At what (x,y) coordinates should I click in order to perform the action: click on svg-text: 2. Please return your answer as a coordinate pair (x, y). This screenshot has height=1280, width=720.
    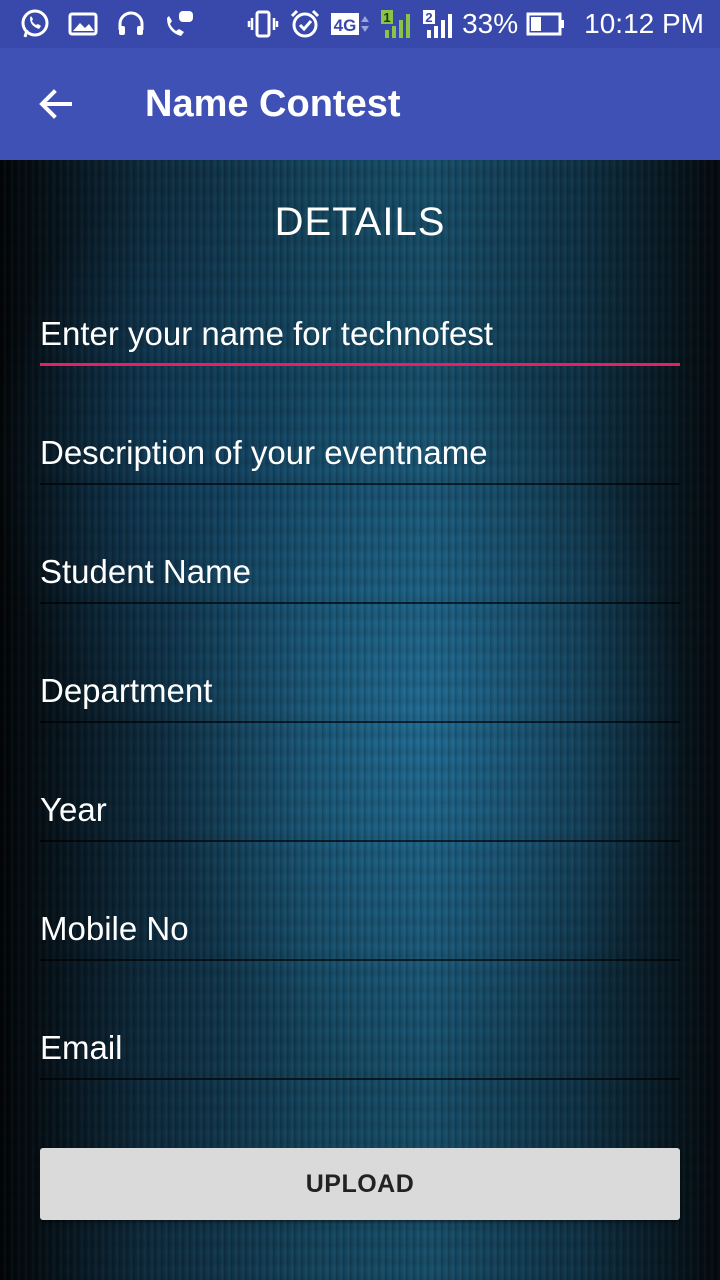
    Looking at the image, I should click on (428, 17).